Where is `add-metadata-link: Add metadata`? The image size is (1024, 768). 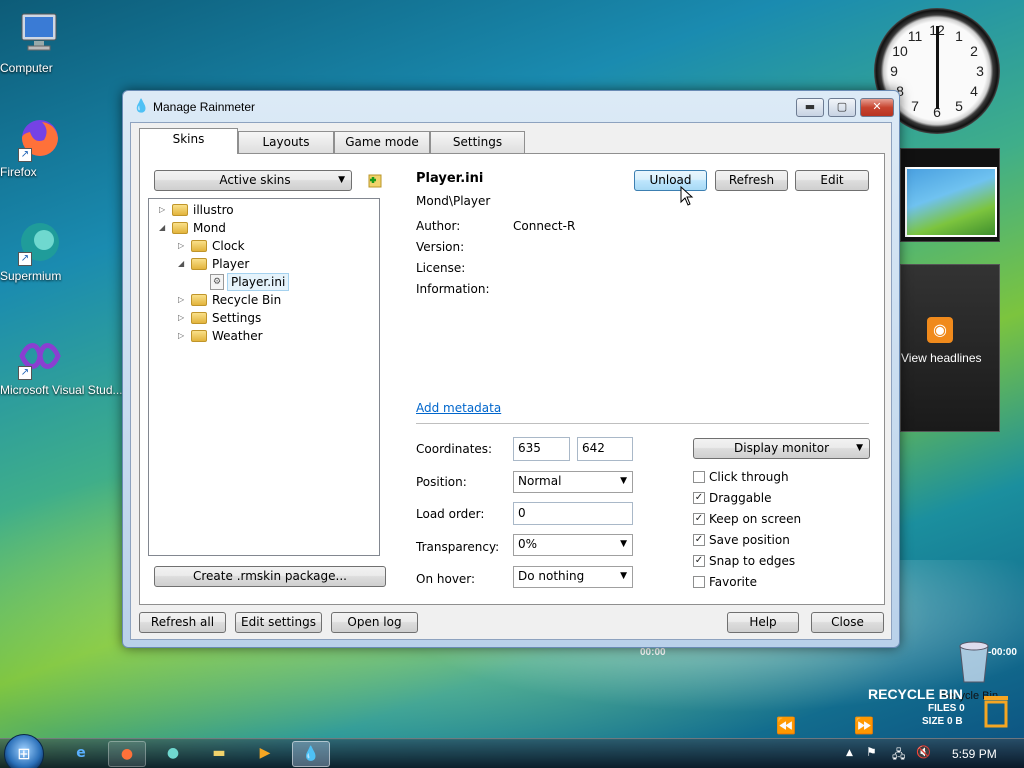
add-metadata-link: Add metadata is located at coordinates (458, 408).